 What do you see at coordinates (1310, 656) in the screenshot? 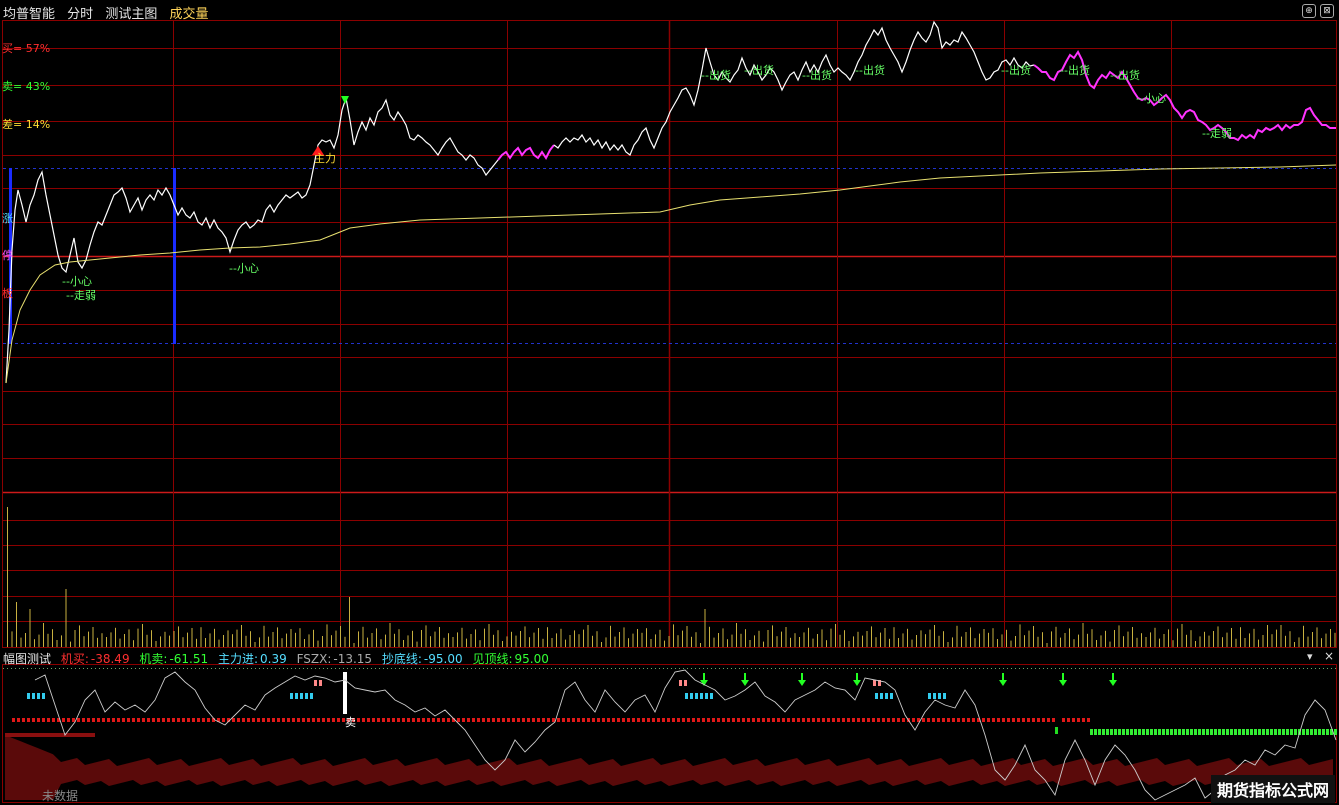
I see `dropdown-icon: ▾` at bounding box center [1310, 656].